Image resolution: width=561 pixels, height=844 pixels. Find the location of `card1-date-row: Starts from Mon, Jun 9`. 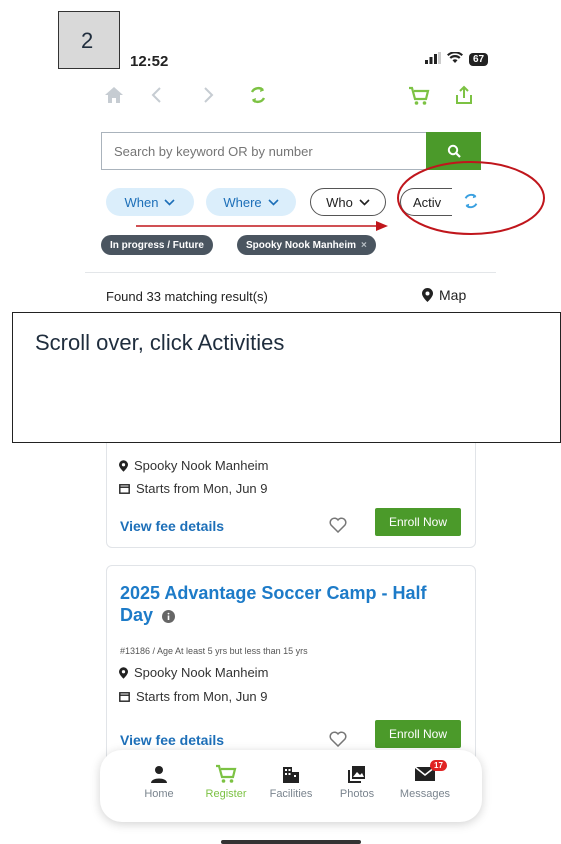

card1-date-row: Starts from Mon, Jun 9 is located at coordinates (193, 488).